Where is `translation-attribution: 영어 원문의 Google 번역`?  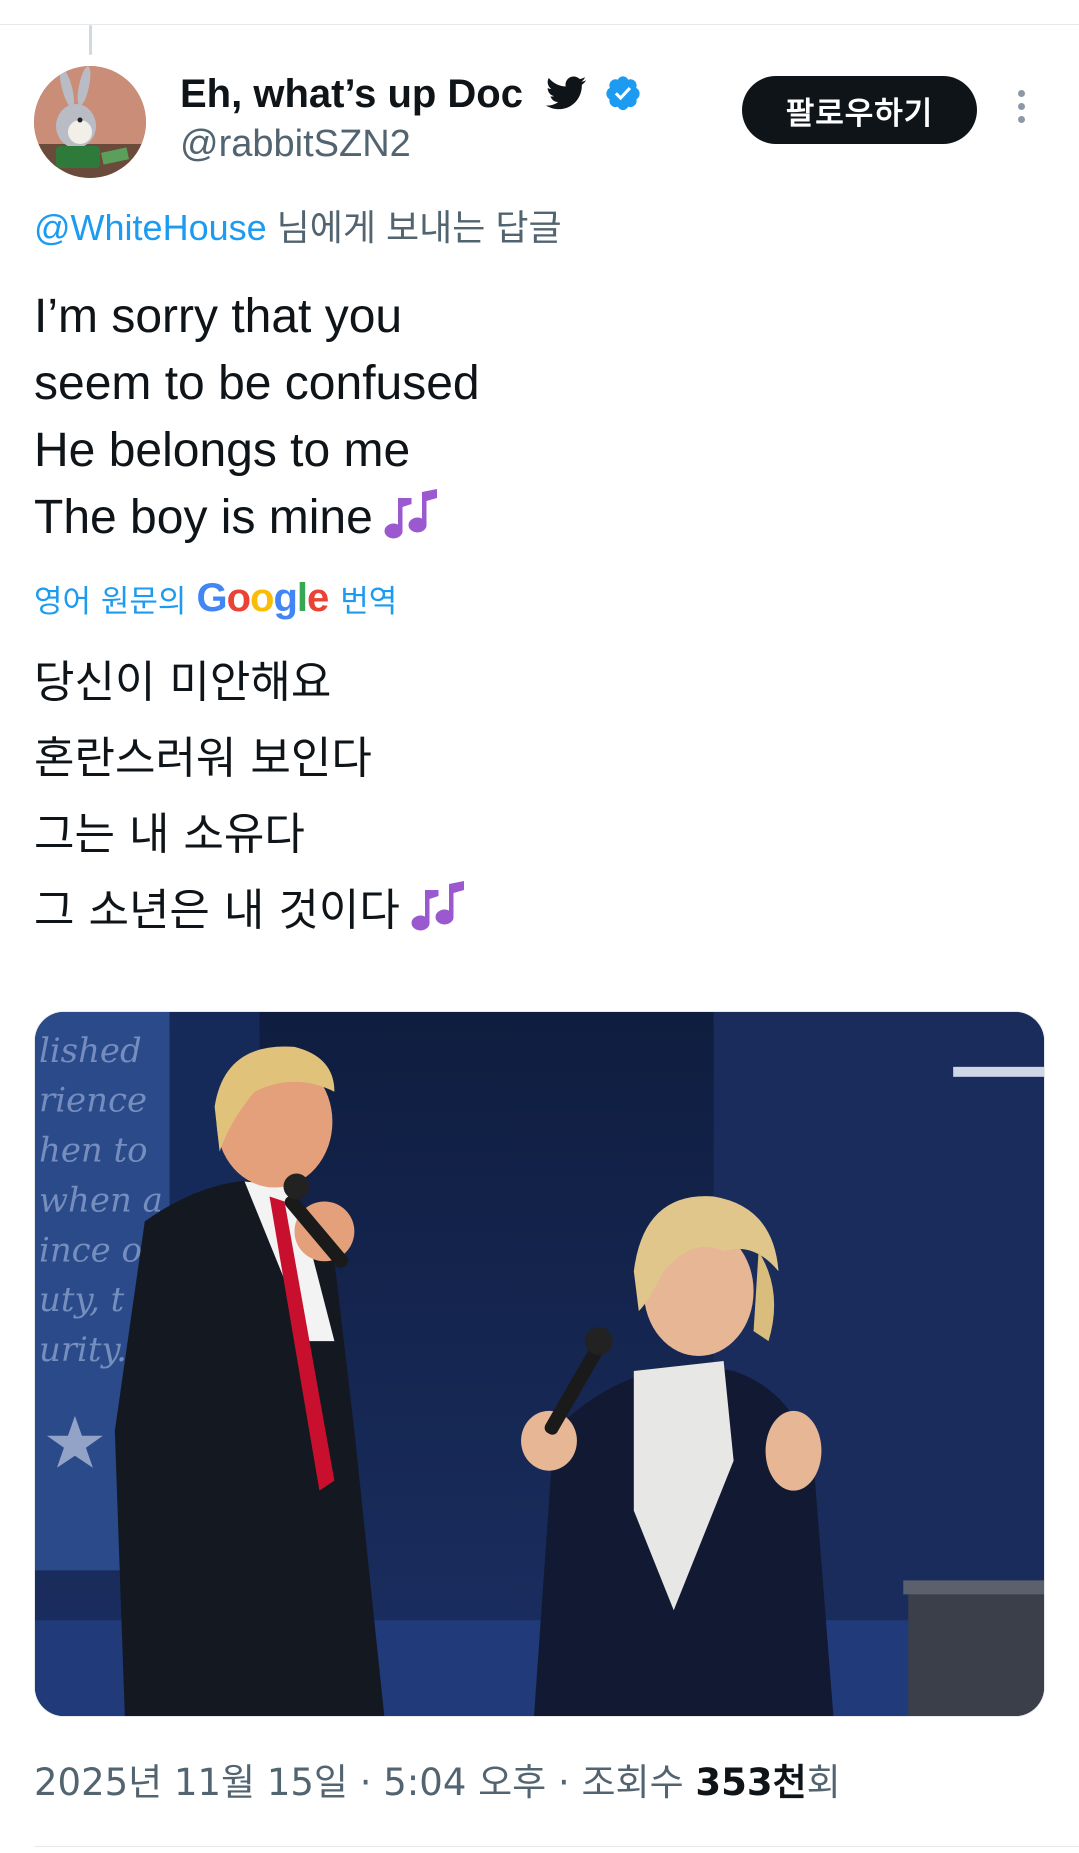
translation-attribution: 영어 원문의 Google 번역 is located at coordinates (215, 598).